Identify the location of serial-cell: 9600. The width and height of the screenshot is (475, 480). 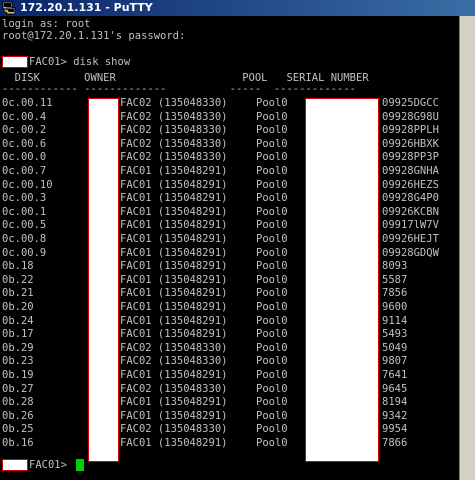
(395, 307).